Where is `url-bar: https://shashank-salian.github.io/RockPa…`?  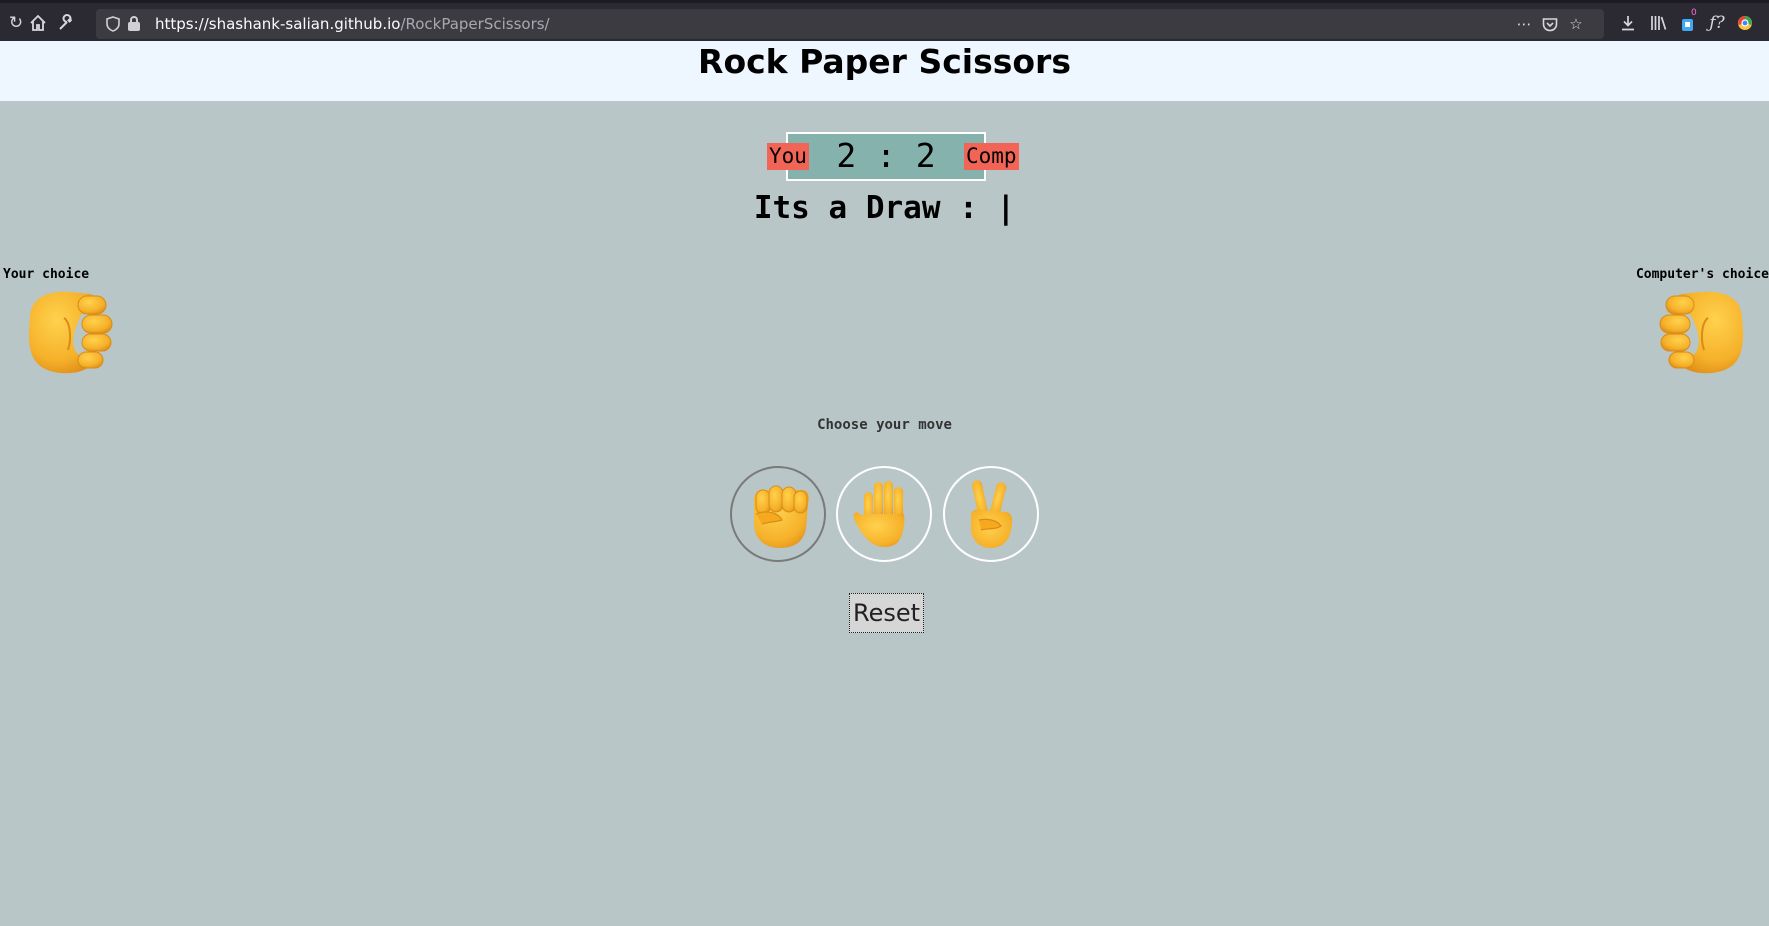 url-bar: https://shashank-salian.github.io/RockPa… is located at coordinates (850, 24).